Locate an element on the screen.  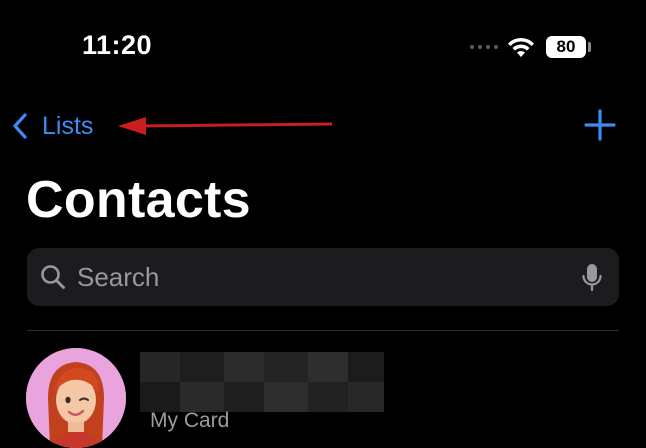
annotation-arrow is located at coordinates (225, 126).